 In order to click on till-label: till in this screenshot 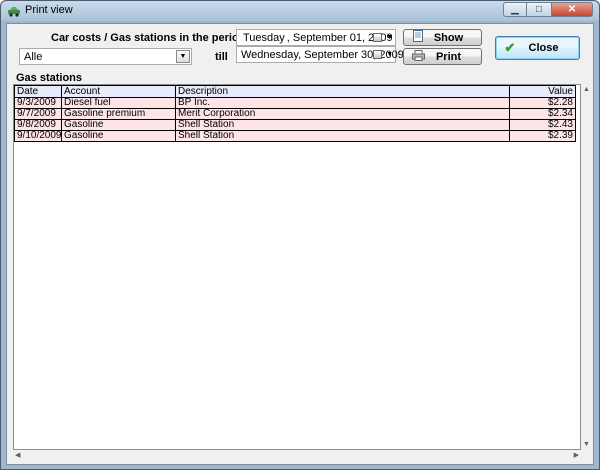, I will do `click(221, 57)`.